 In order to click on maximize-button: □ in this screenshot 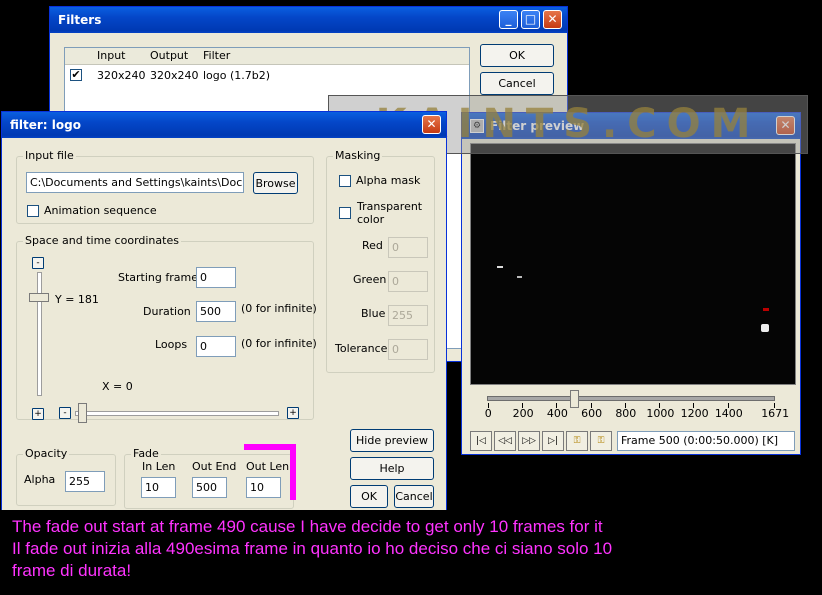, I will do `click(530, 19)`.